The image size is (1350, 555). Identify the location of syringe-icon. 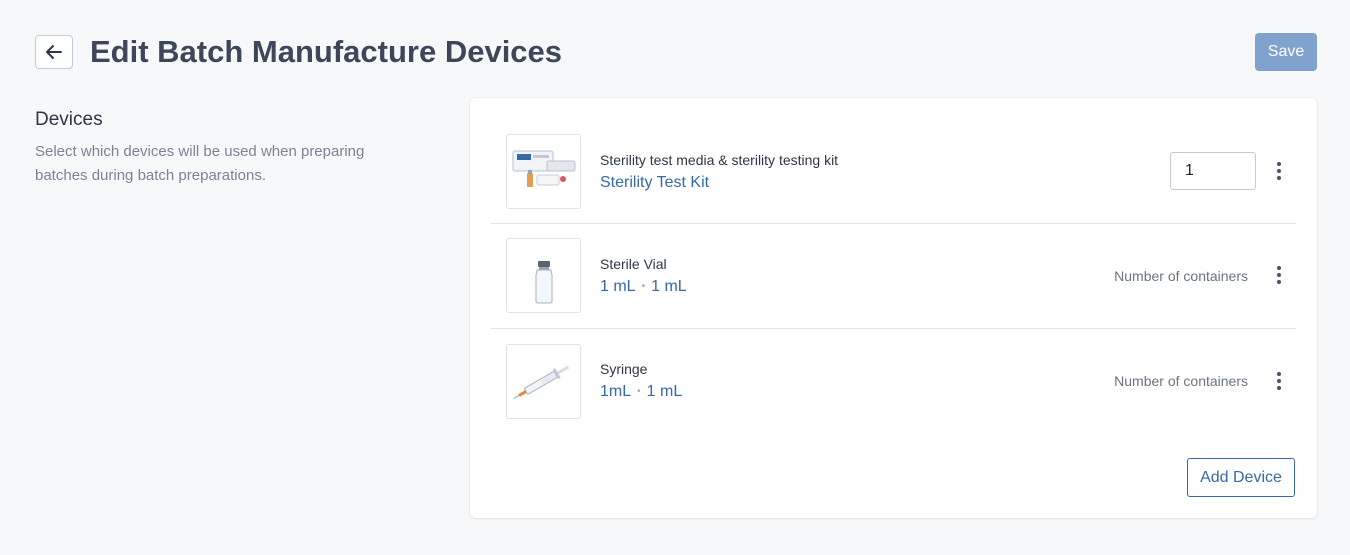
(541, 382).